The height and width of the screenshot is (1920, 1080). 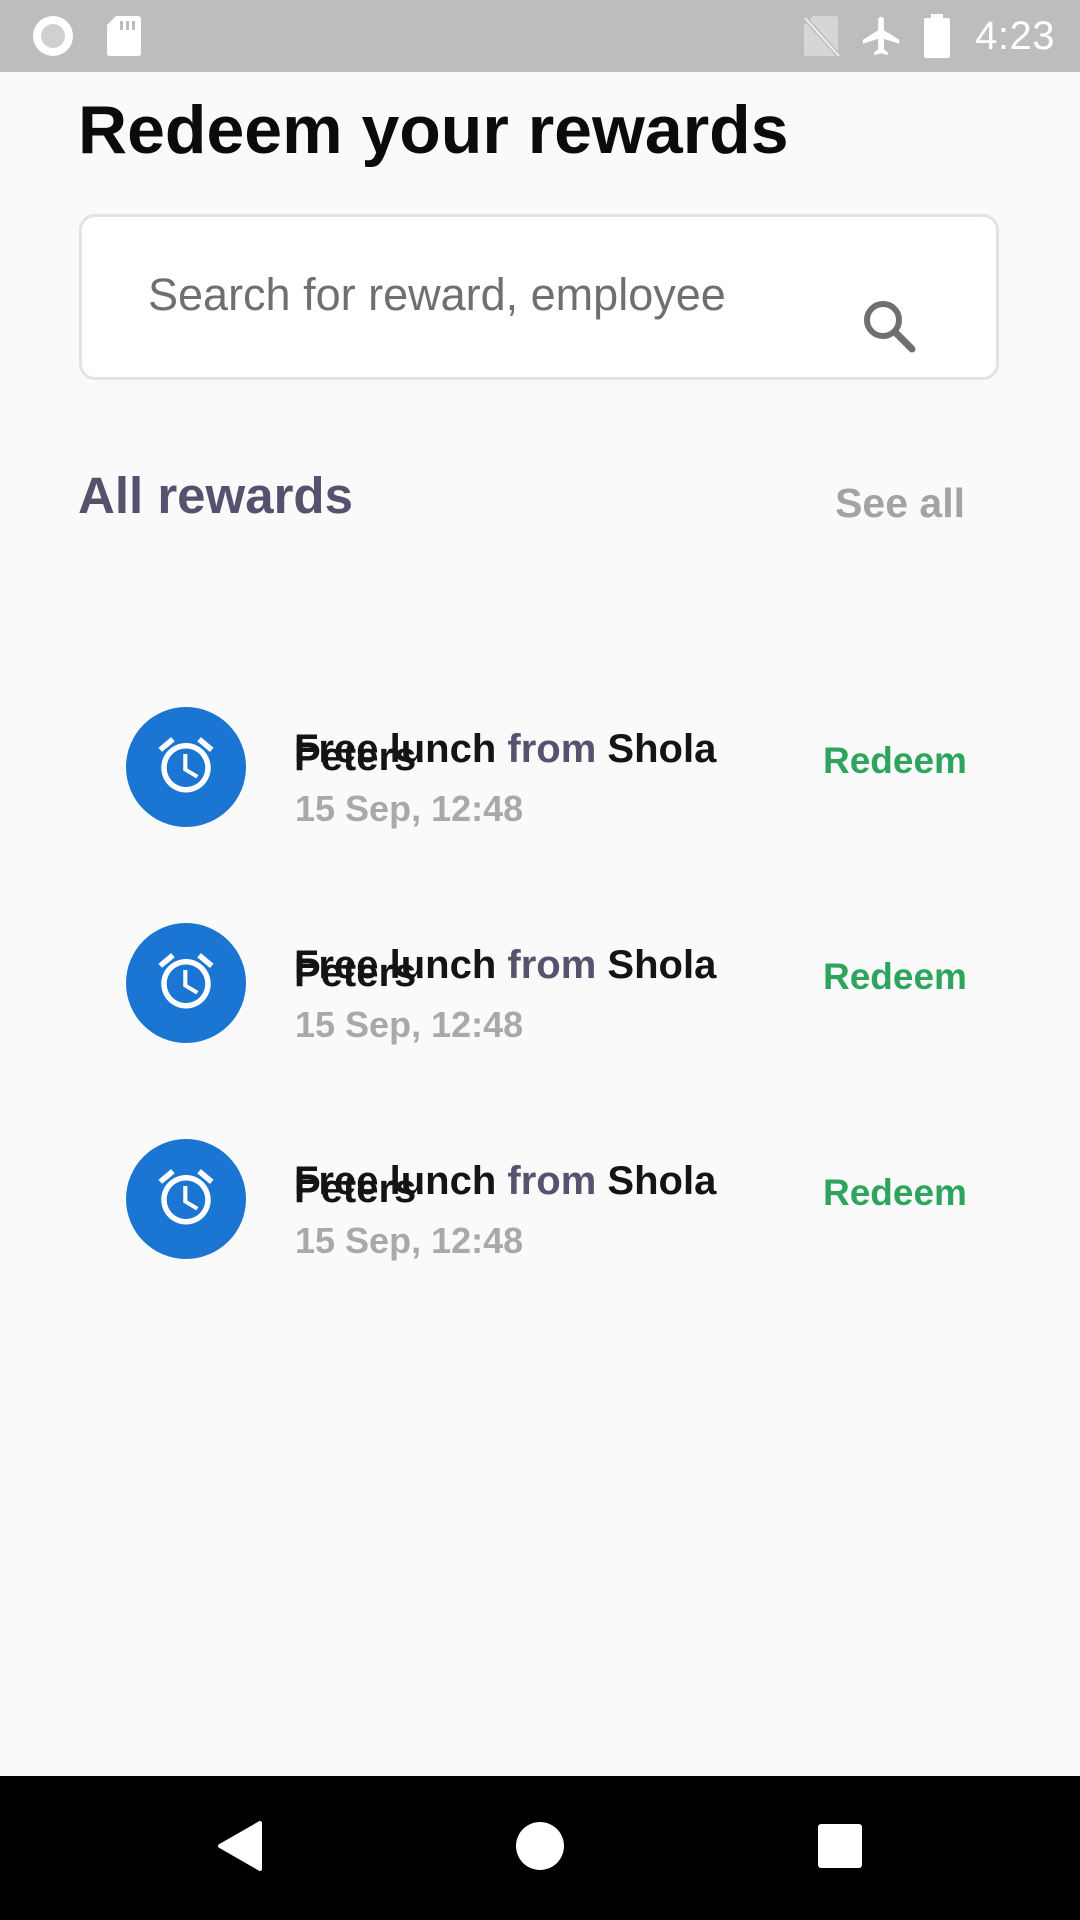 I want to click on page-title: Redeem your rewards, so click(x=433, y=130).